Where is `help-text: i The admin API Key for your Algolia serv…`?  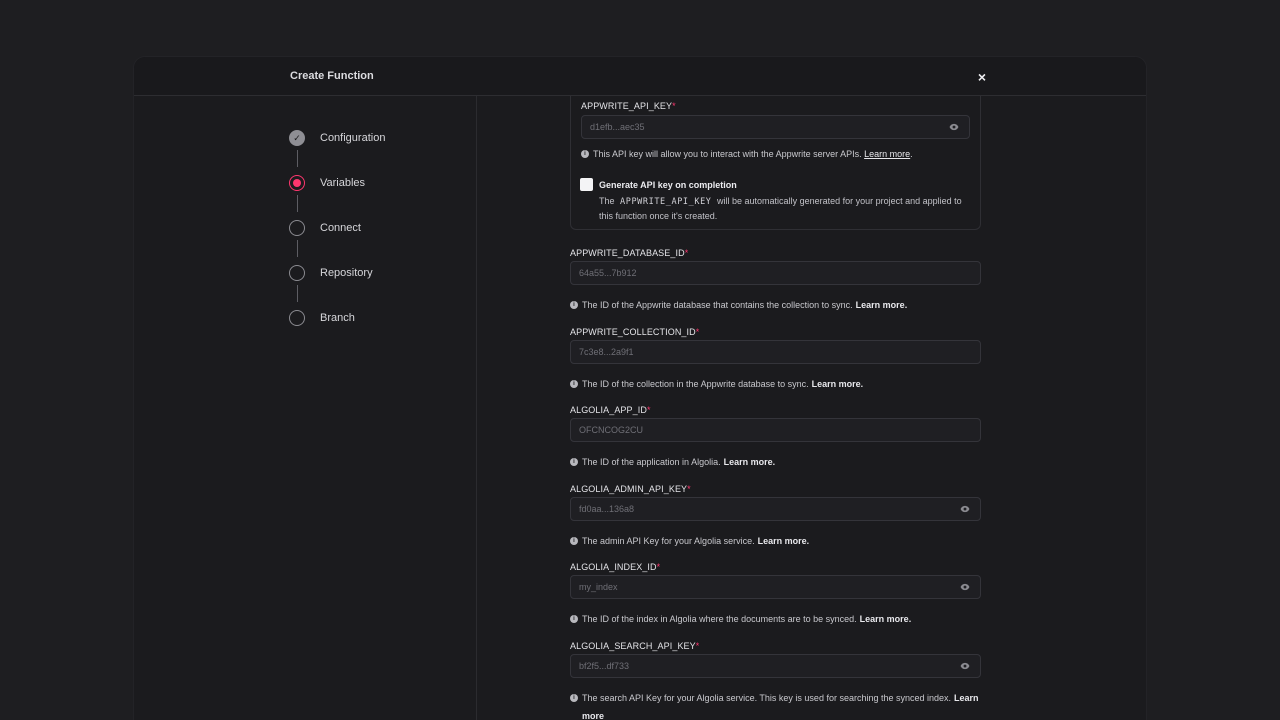
help-text: i The admin API Key for your Algolia serv… is located at coordinates (775, 541).